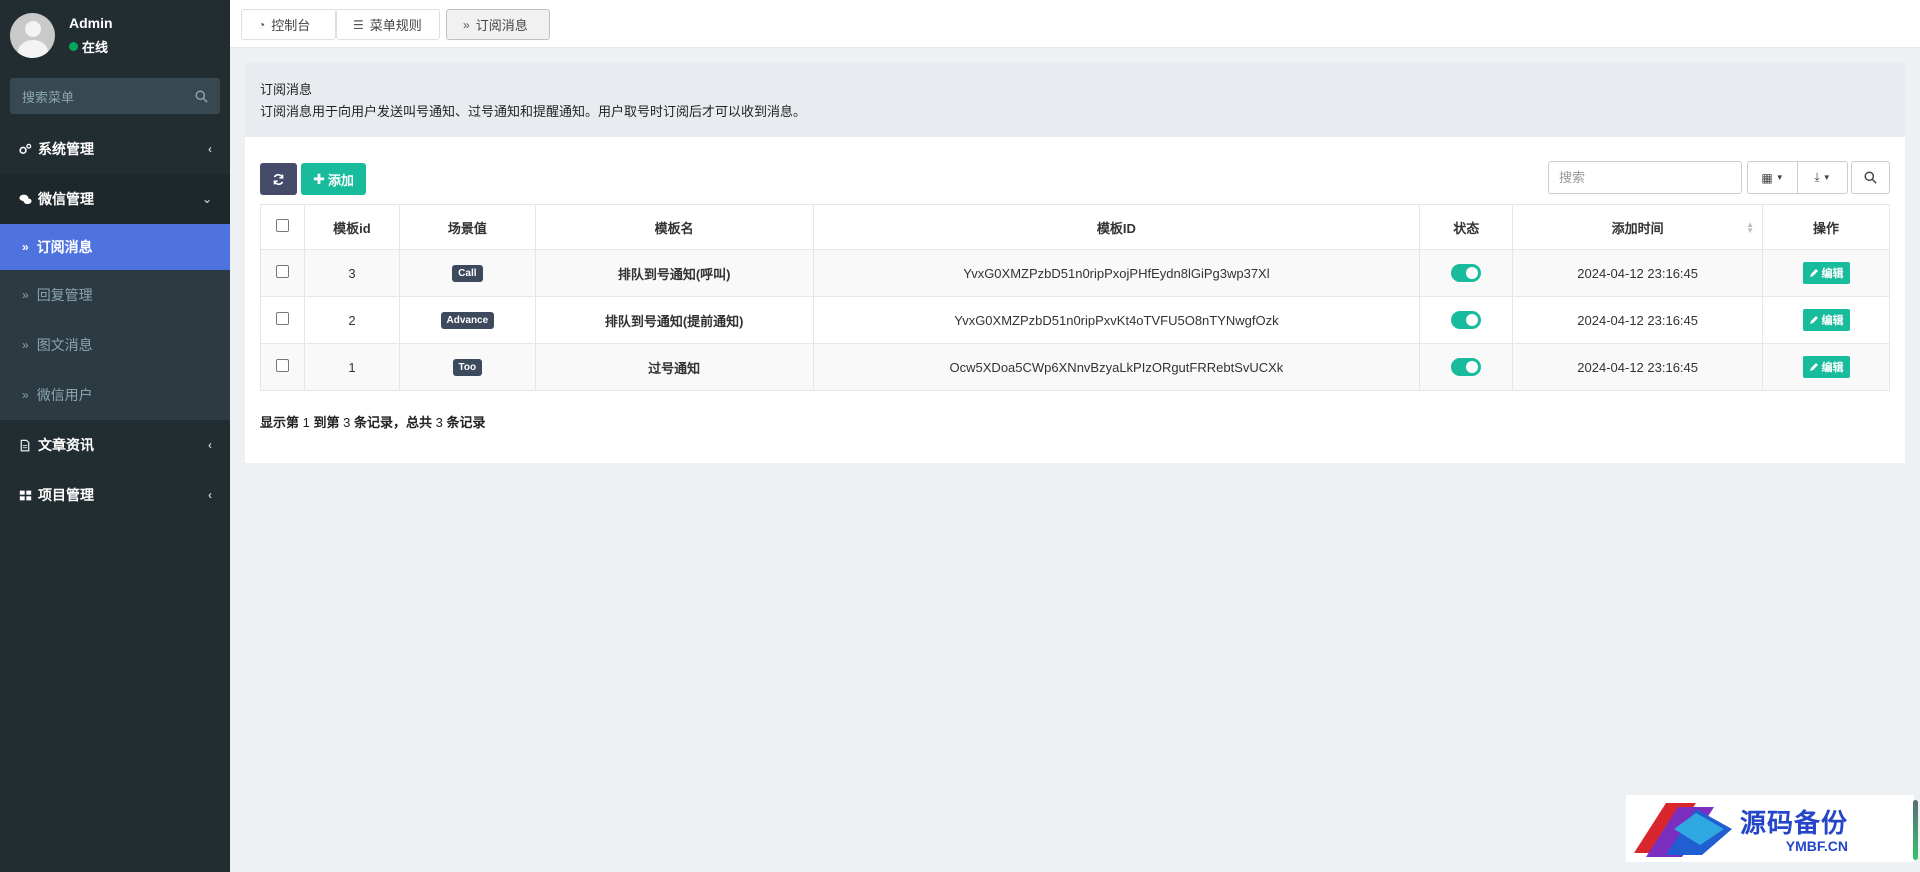  I want to click on user-panel: Admin 在线, so click(115, 35).